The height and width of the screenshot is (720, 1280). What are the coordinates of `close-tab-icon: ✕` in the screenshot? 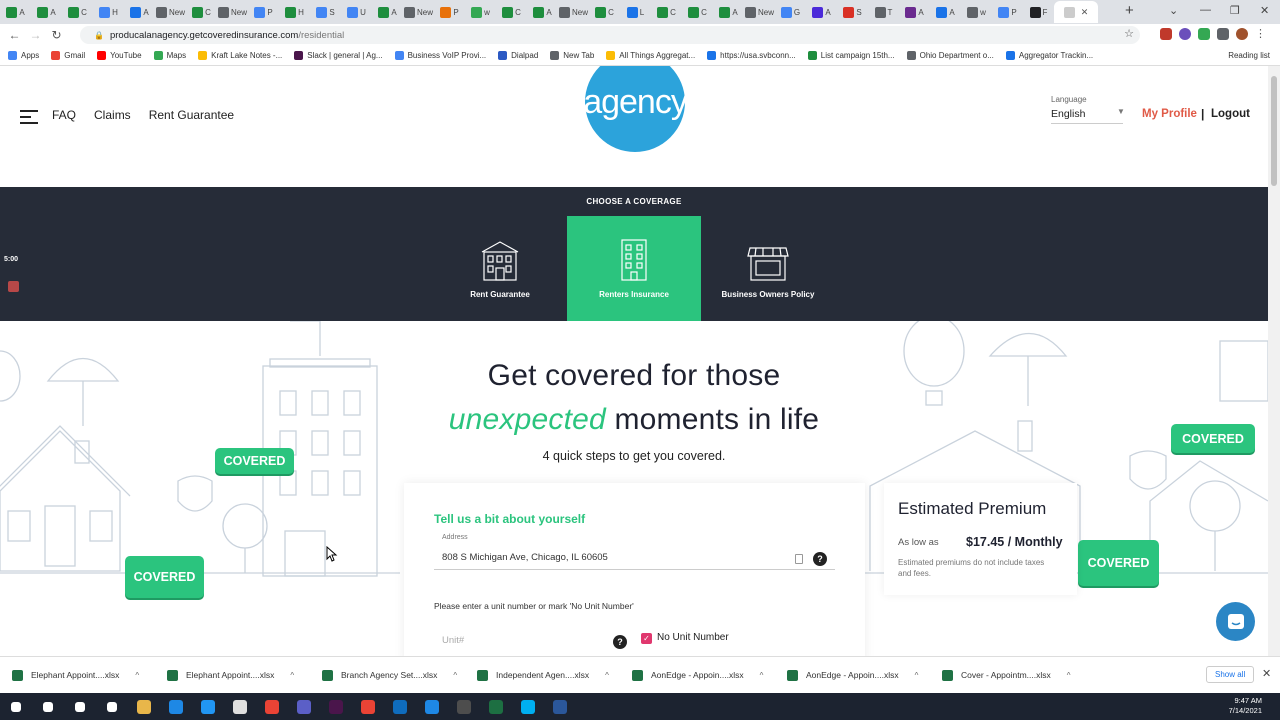 It's located at (1085, 12).